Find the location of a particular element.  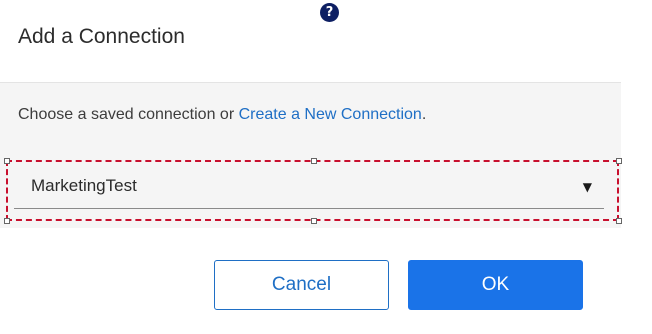

connection-select-value: MarketingTest is located at coordinates (84, 185).